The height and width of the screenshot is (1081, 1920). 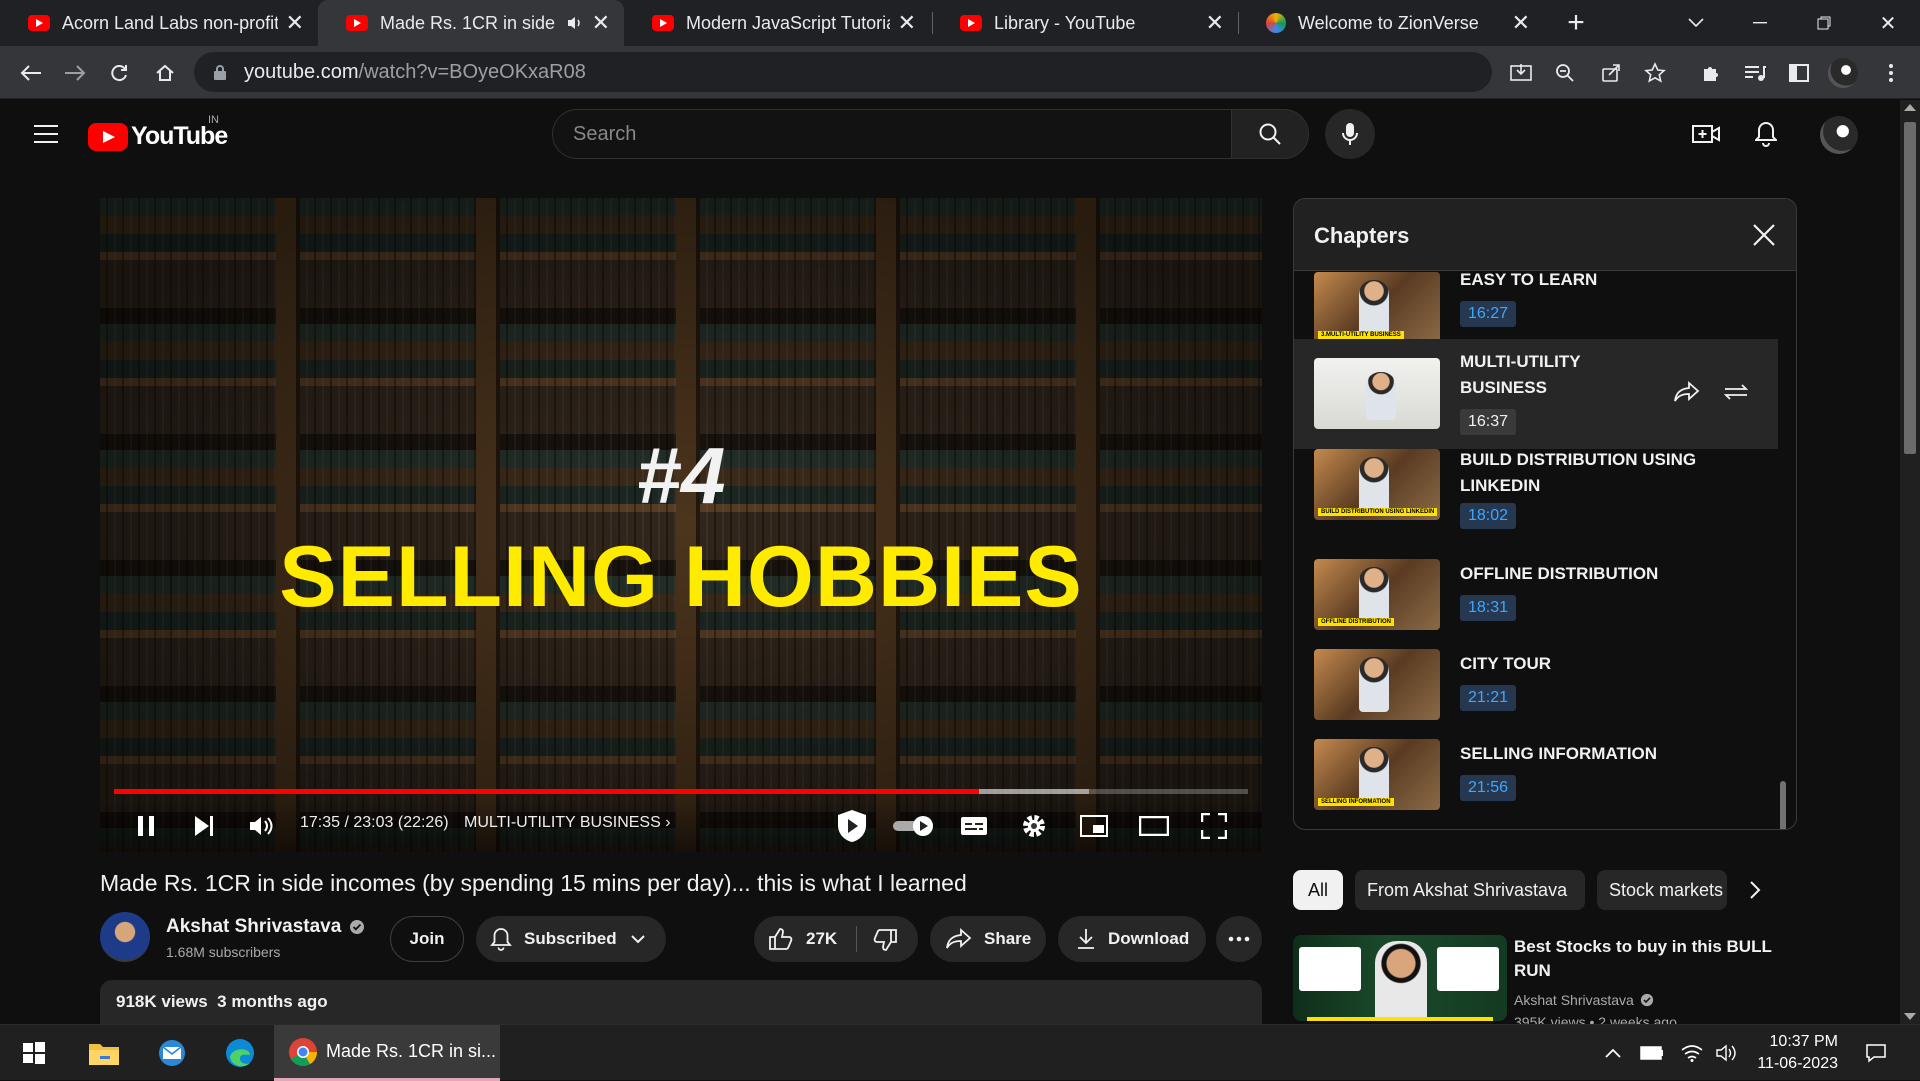 I want to click on show-hidden-icons-chevron-icon, so click(x=1613, y=1053).